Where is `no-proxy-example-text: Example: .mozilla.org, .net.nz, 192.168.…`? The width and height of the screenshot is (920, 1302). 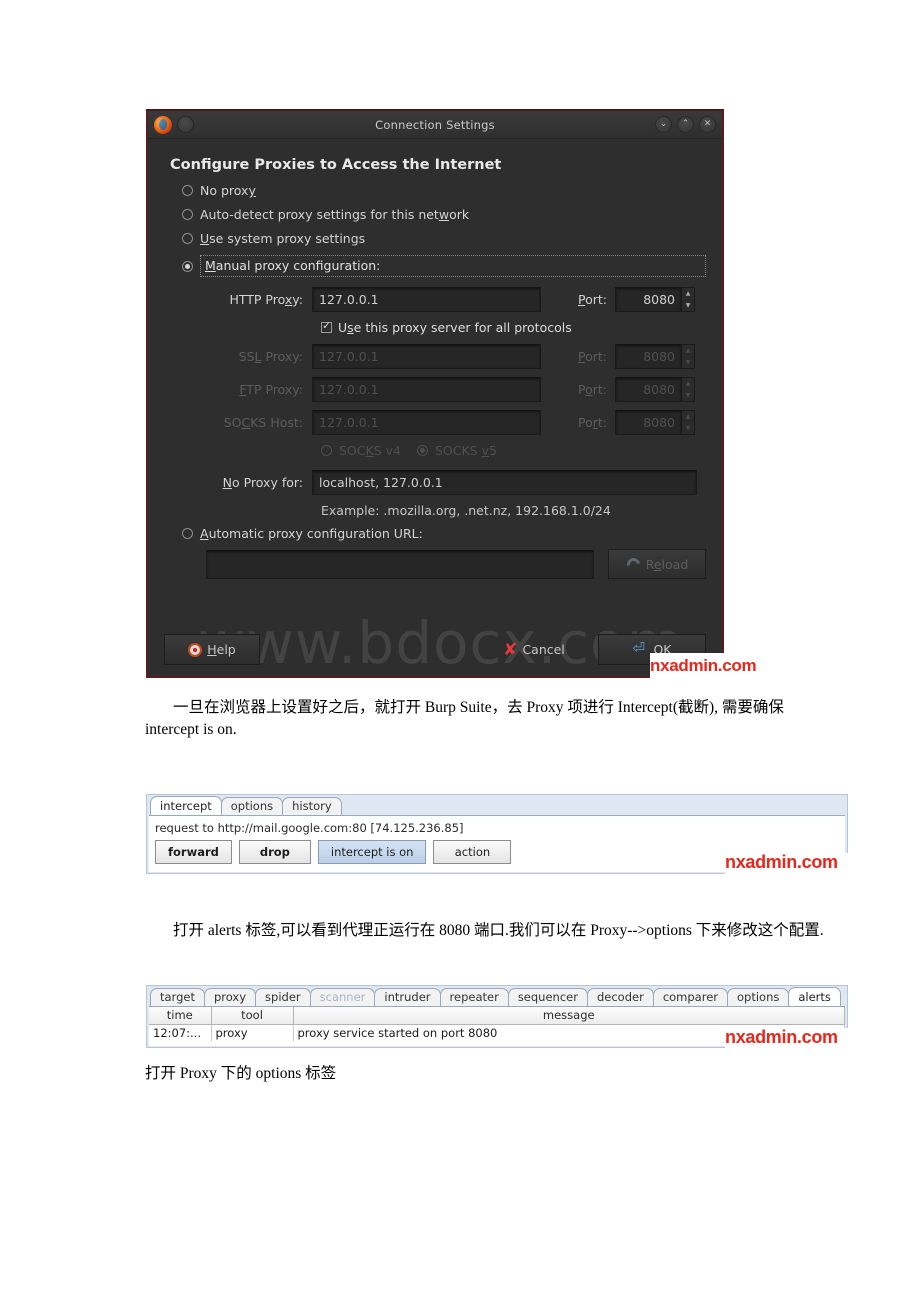 no-proxy-example-text: Example: .mozilla.org, .net.nz, 192.168.… is located at coordinates (466, 510).